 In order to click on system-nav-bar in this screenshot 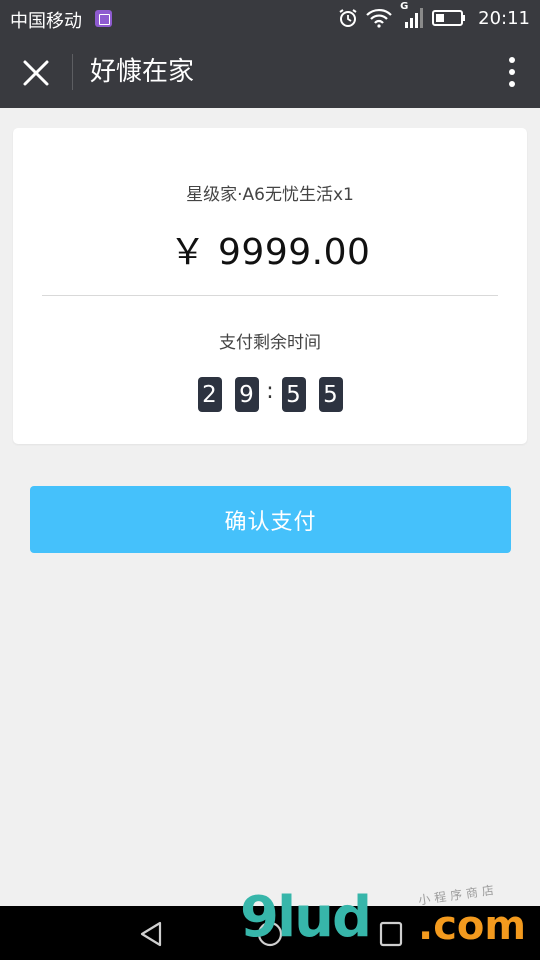, I will do `click(270, 933)`.